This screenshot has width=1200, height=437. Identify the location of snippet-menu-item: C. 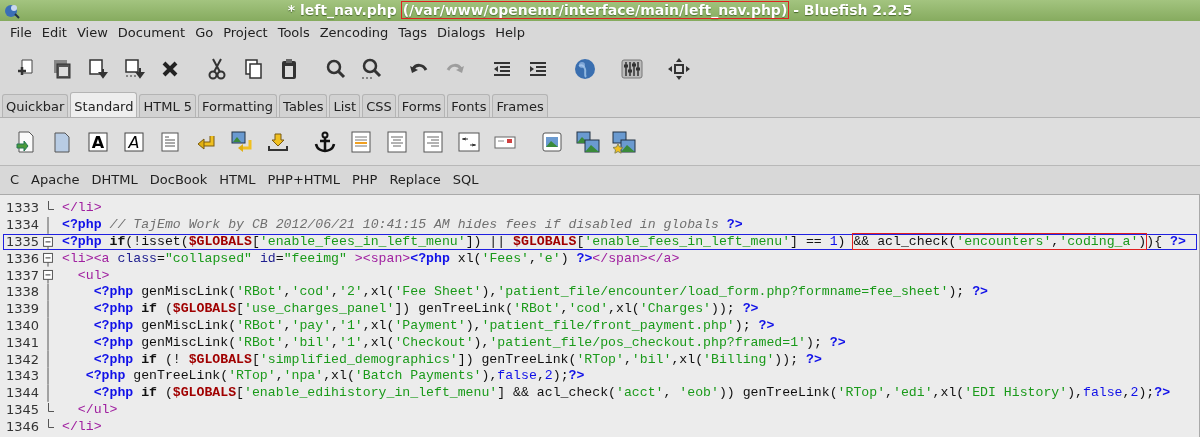
(15, 180).